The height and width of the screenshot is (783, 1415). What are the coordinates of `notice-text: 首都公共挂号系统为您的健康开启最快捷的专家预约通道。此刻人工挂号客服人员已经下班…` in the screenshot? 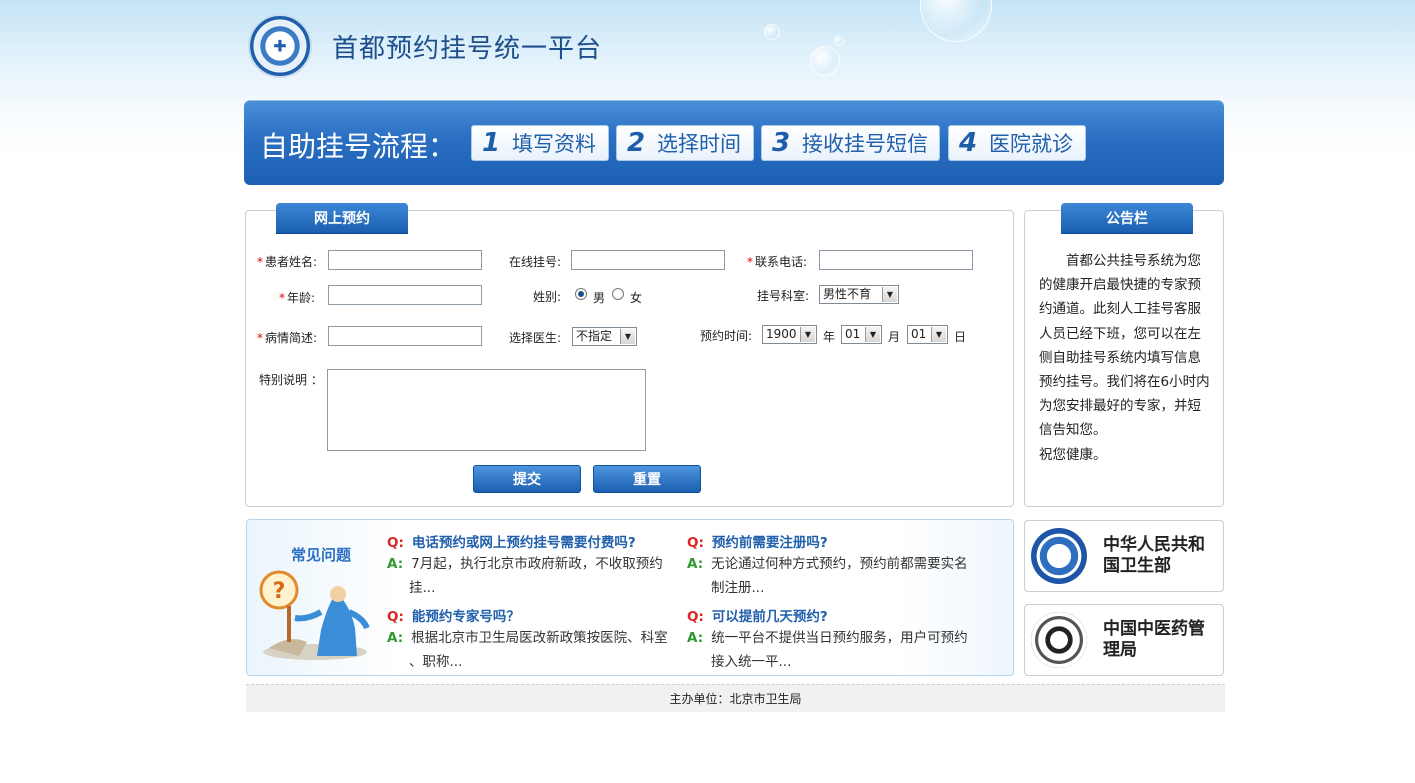 It's located at (1125, 358).